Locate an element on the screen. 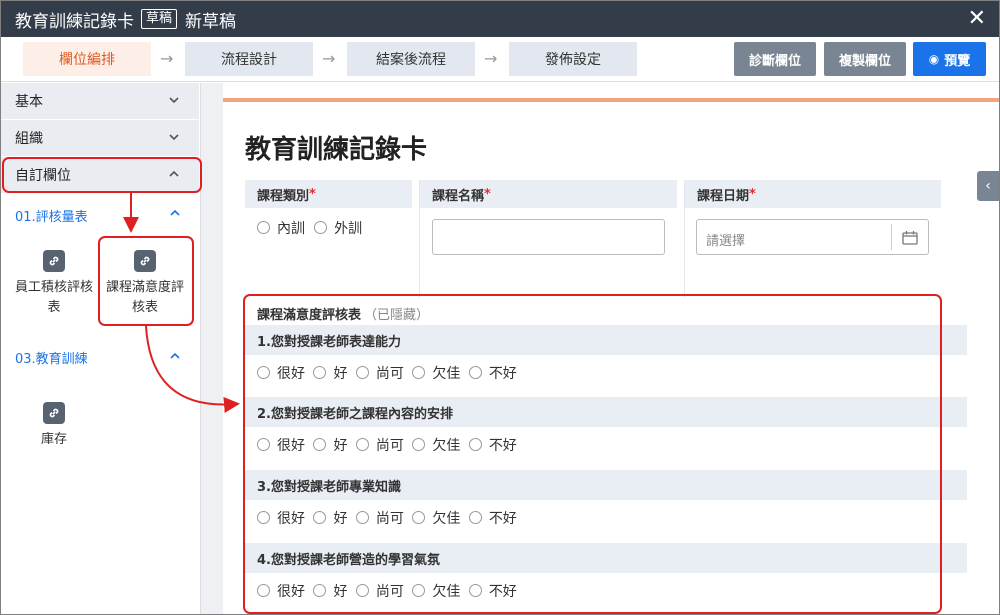 The width and height of the screenshot is (1000, 615). field-course-date-label: 課程日期 * is located at coordinates (813, 194).